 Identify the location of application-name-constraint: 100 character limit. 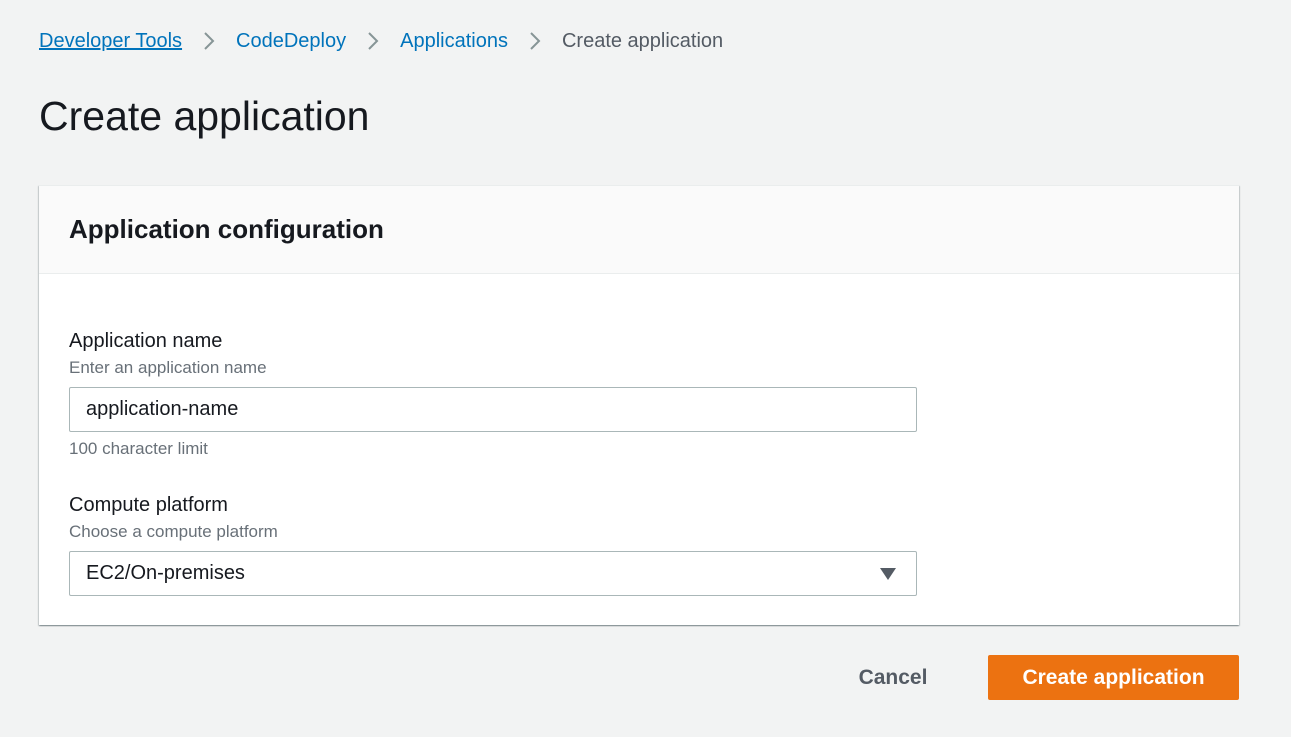
(138, 448).